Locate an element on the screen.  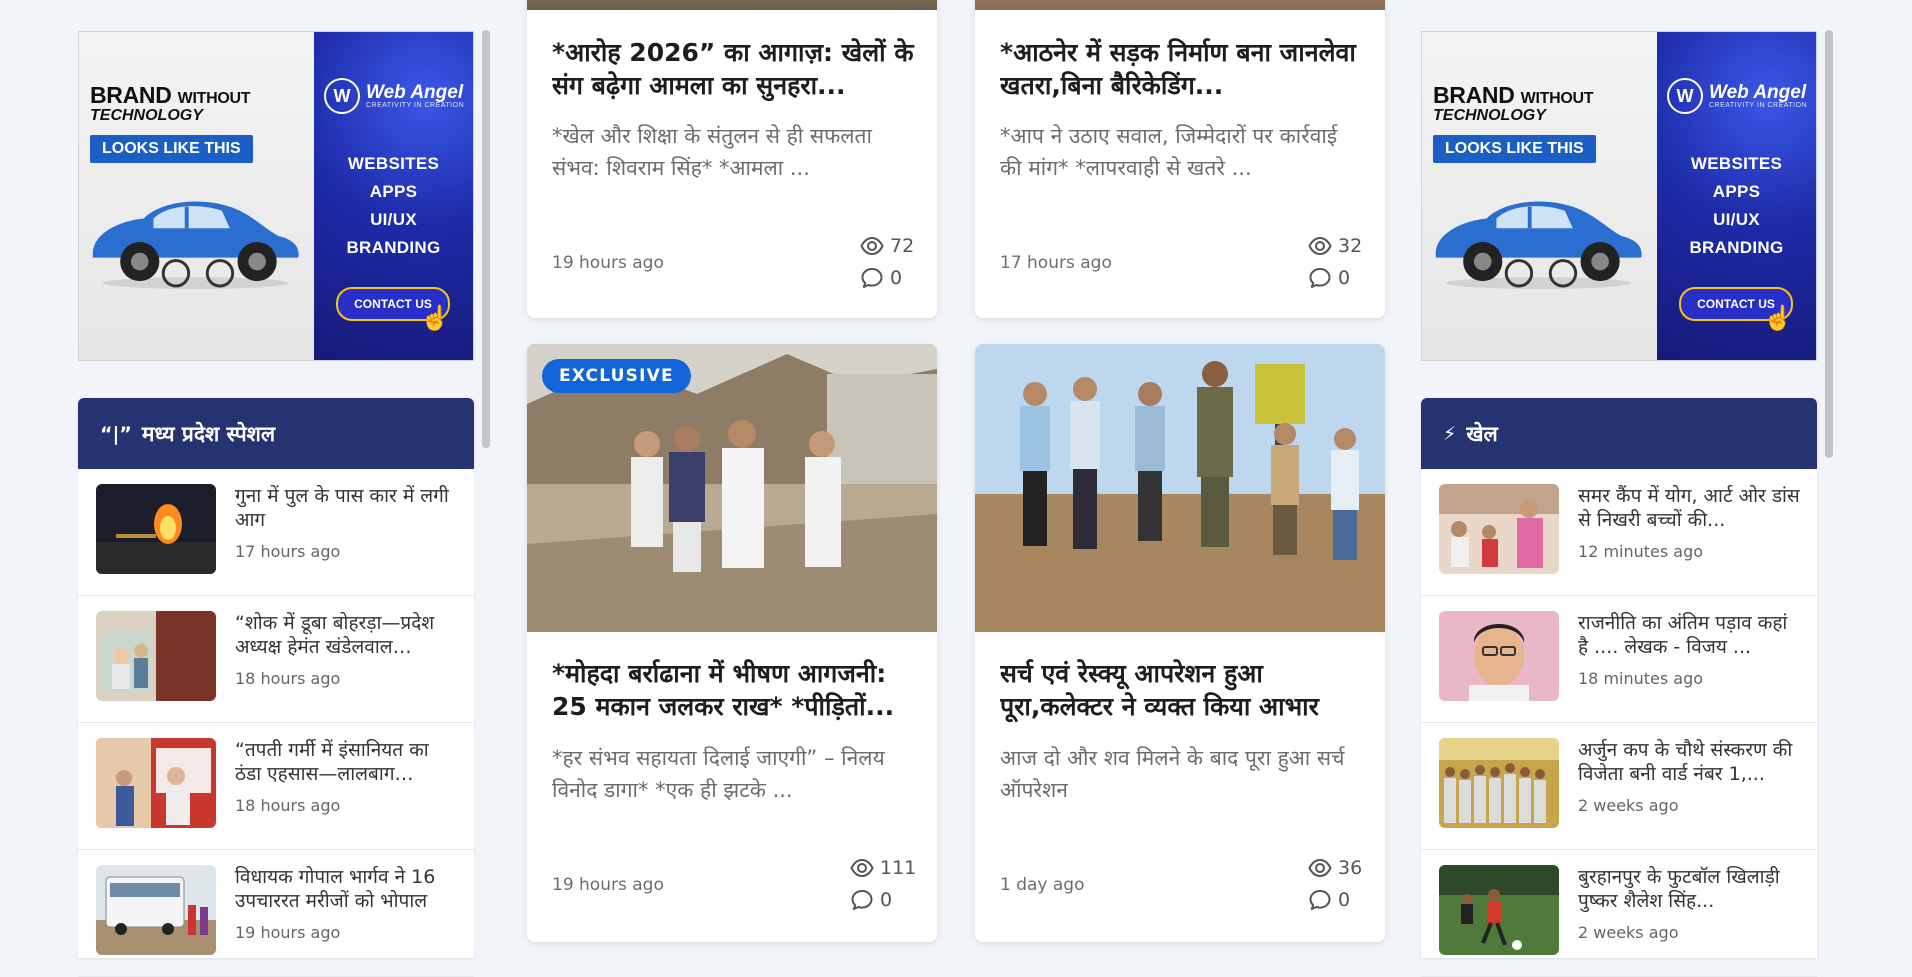
comment-icon is located at coordinates (1320, 900).